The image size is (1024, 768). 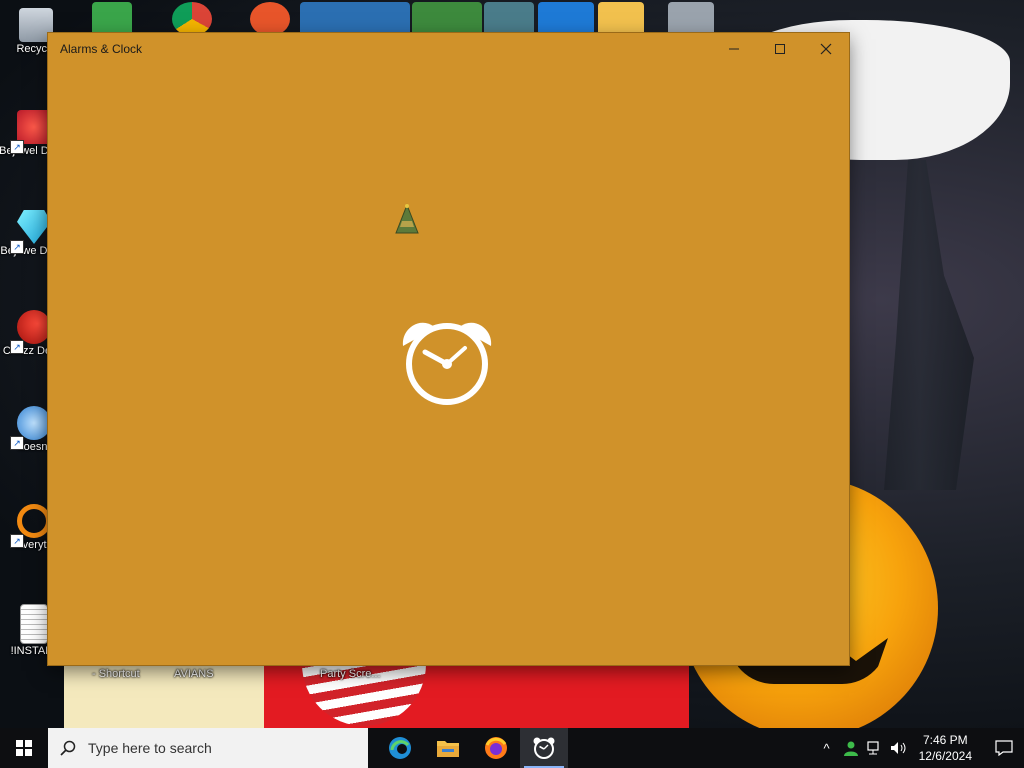 I want to click on firefox-icon, so click(x=496, y=748).